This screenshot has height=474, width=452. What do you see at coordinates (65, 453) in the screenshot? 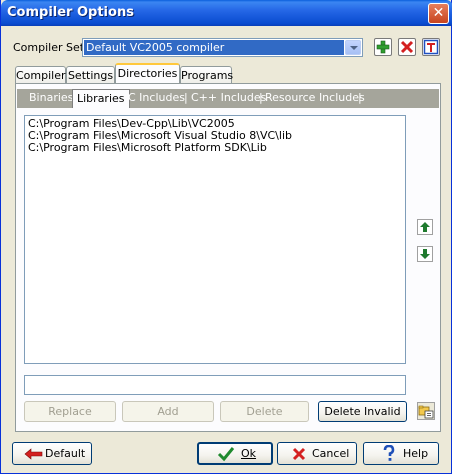
I see `default-label: Default` at bounding box center [65, 453].